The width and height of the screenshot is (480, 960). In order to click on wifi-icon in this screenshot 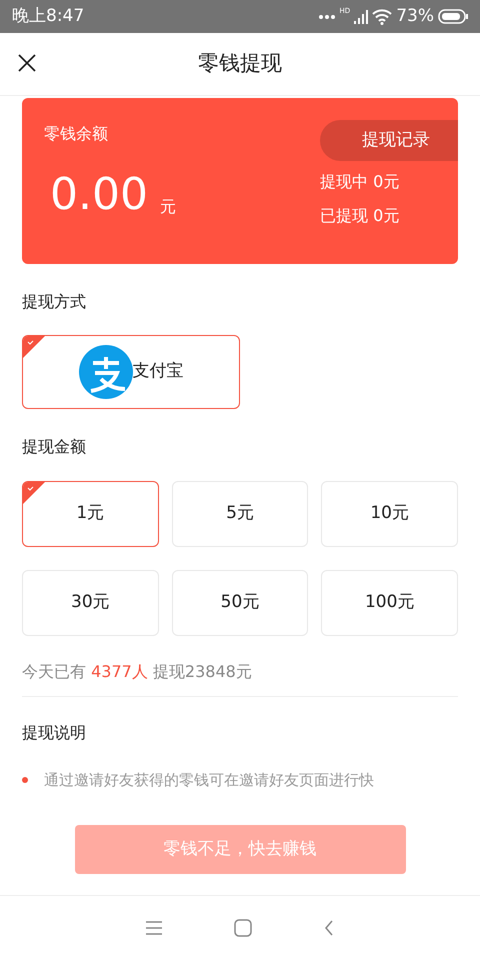, I will do `click(382, 16)`.